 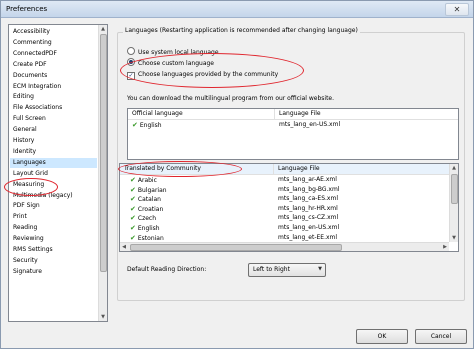 What do you see at coordinates (212, 70) in the screenshot?
I see `highlight-ellipse-custom-language` at bounding box center [212, 70].